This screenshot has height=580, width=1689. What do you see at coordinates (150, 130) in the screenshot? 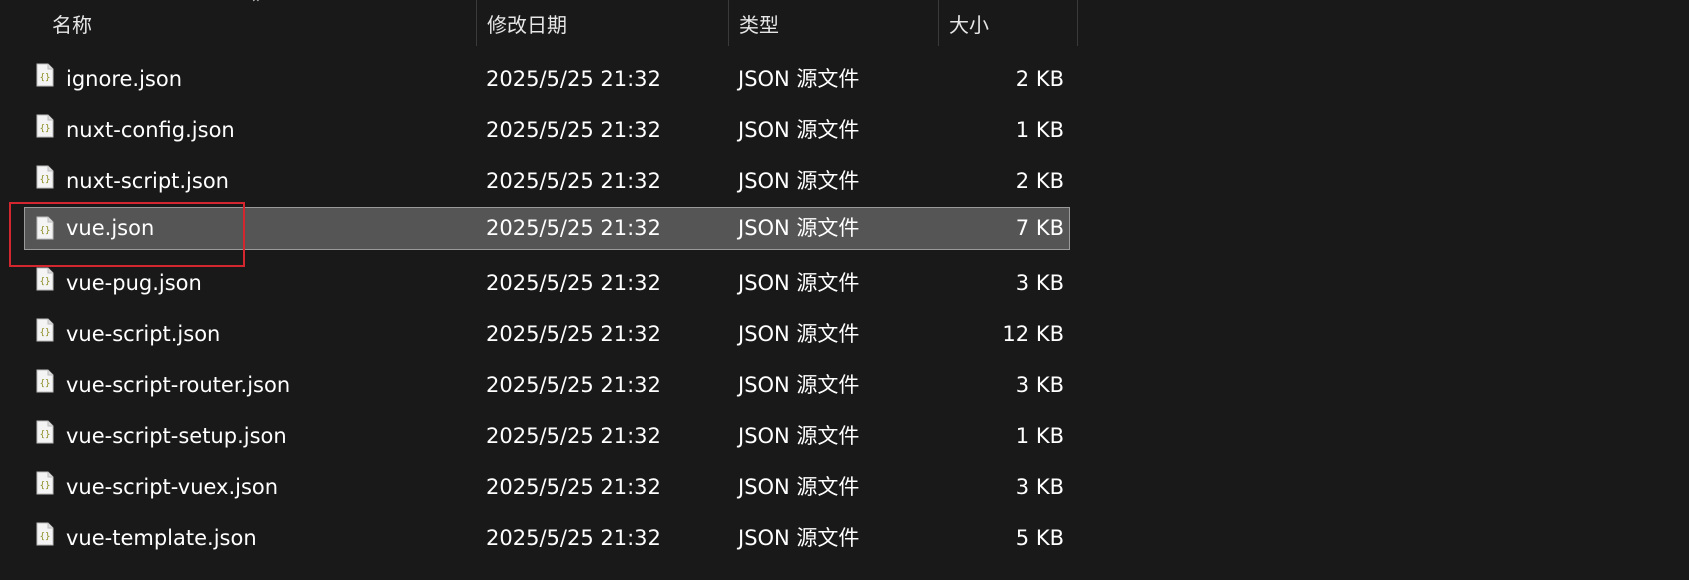
I see `file-name: nuxt-config.json` at bounding box center [150, 130].